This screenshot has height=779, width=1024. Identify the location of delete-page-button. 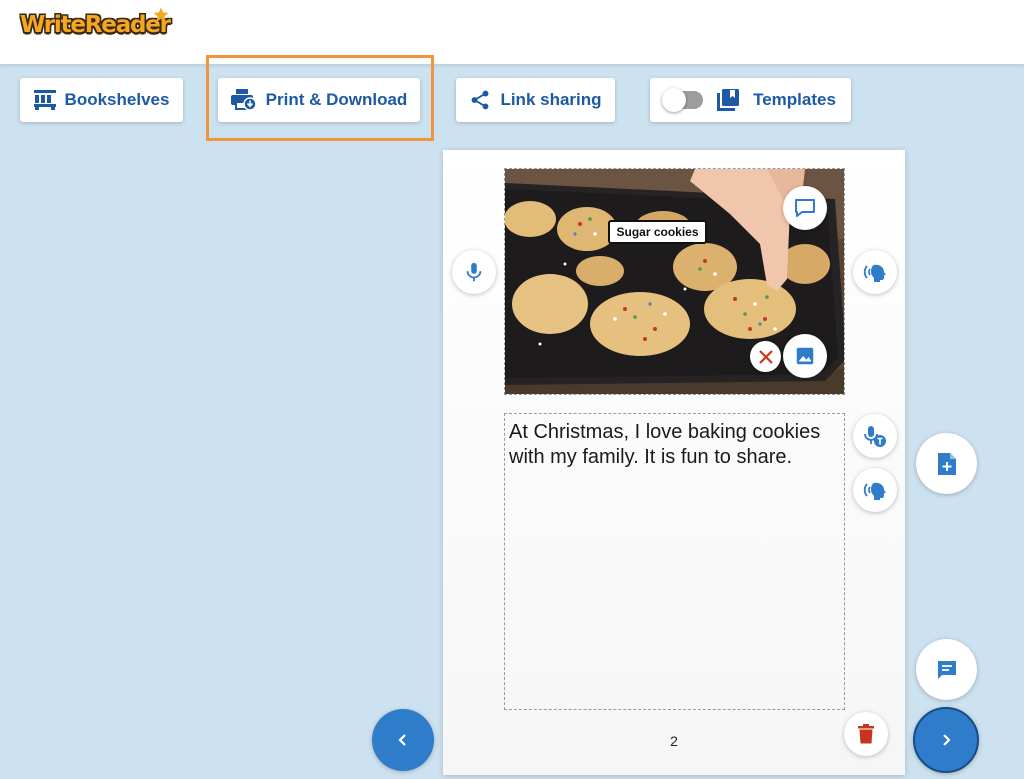
(866, 734).